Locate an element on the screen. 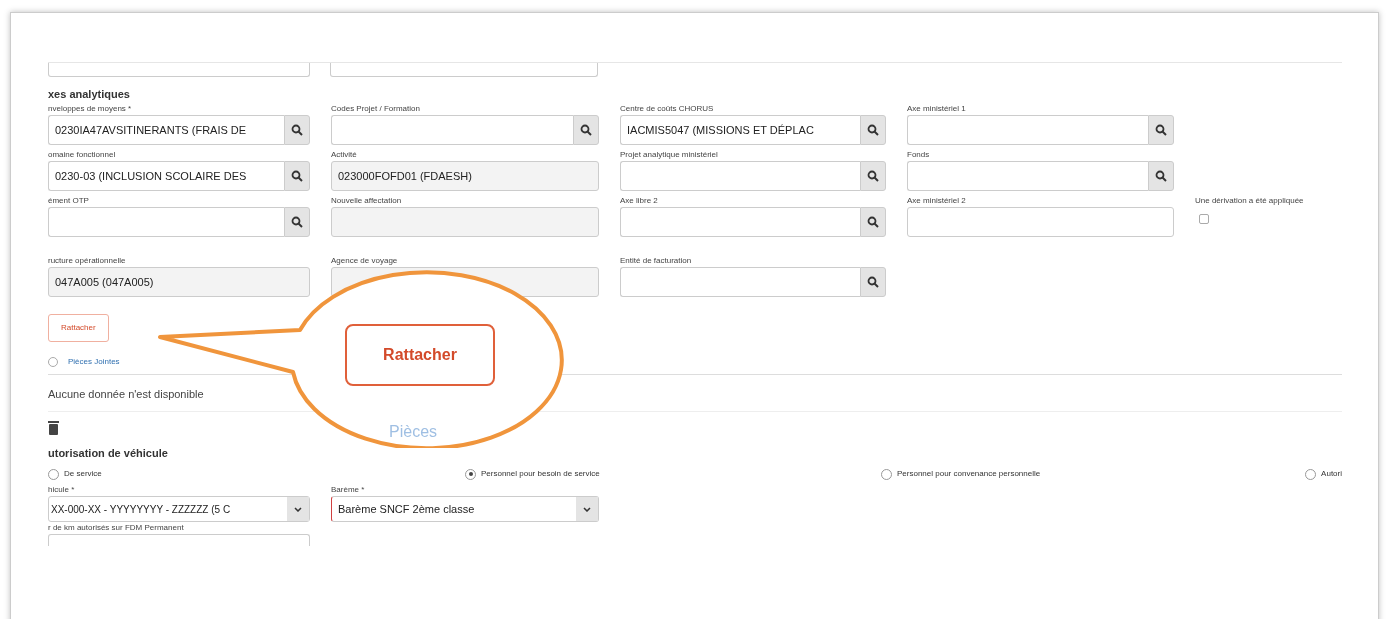  text-field: 0230IA47AVSITINERANTS (FRAIS DE is located at coordinates (166, 130).